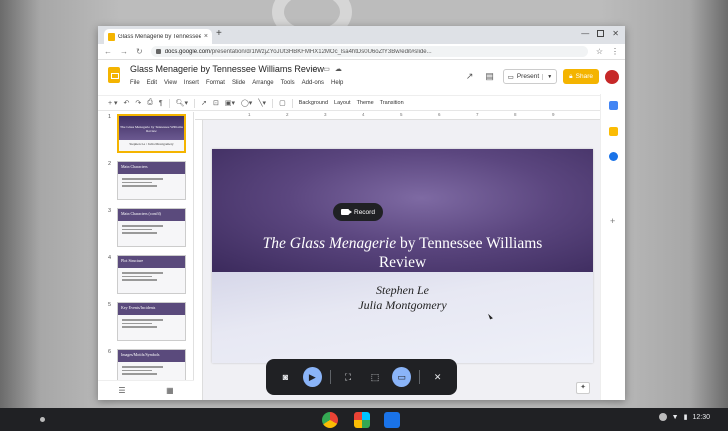 The width and height of the screenshot is (728, 431). I want to click on thumbnail-body, so click(151, 182).